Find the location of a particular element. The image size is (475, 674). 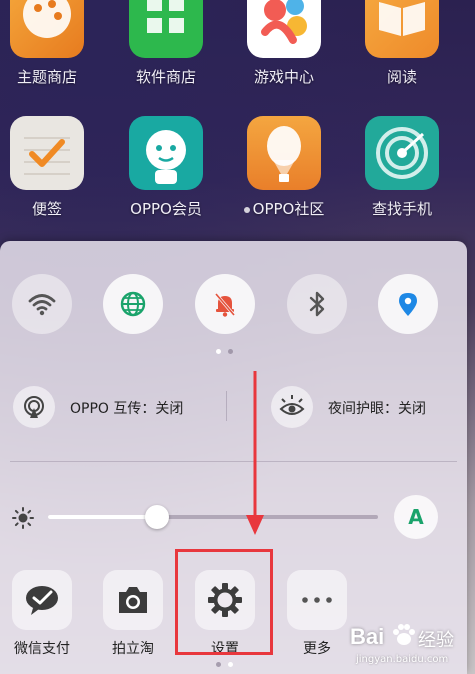

app-oppo-member: OPPO会员 is located at coordinates (166, 167).